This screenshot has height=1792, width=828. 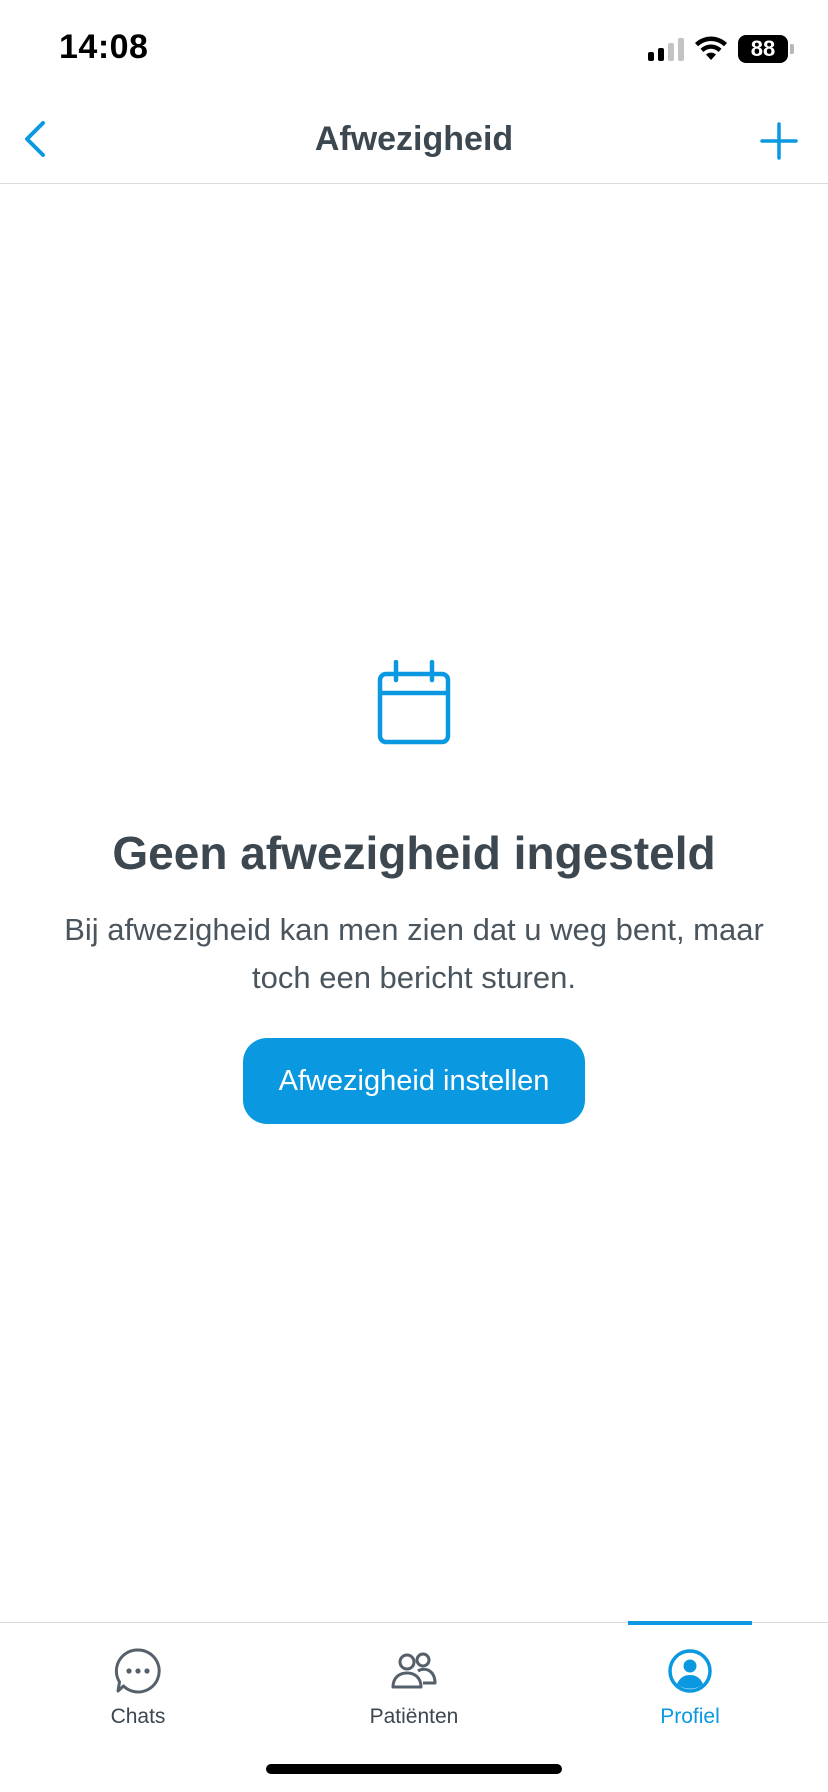 What do you see at coordinates (414, 50) in the screenshot?
I see `status-bar: 14:08 88` at bounding box center [414, 50].